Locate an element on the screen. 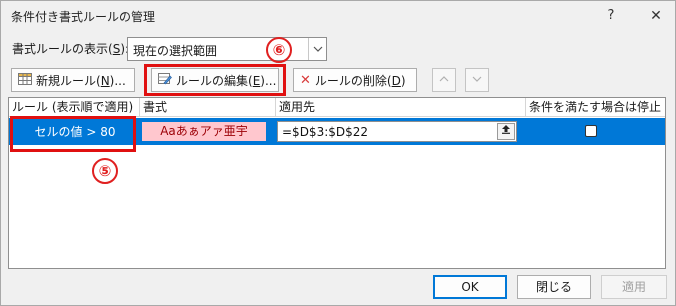  title-bar: 条件付き書式ルールの管理 ? ✕ is located at coordinates (338, 16).